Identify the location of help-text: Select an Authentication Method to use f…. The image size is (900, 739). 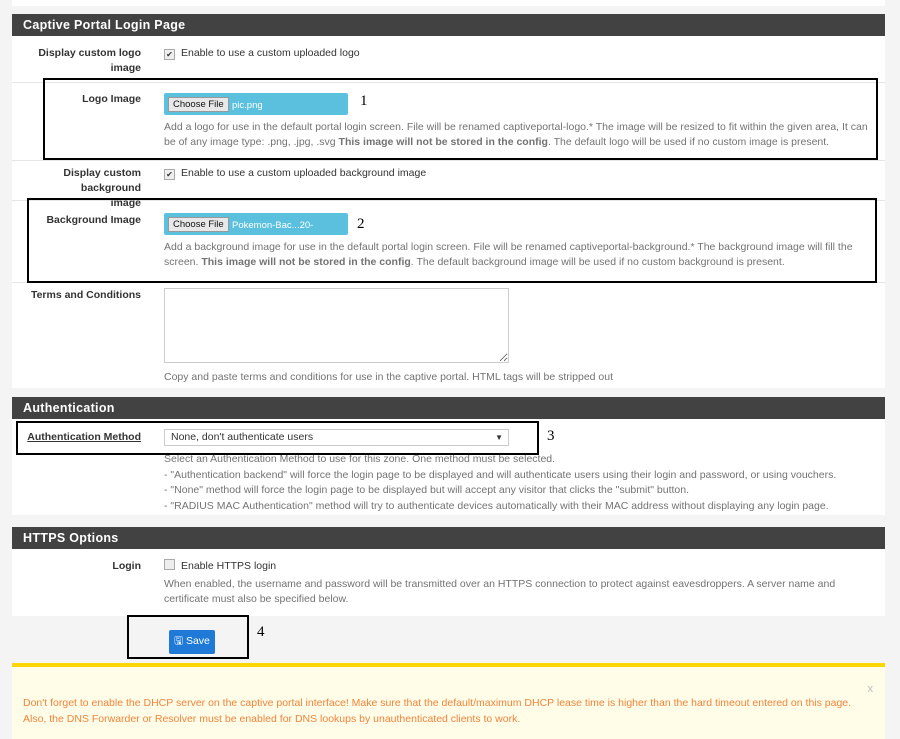
(500, 482).